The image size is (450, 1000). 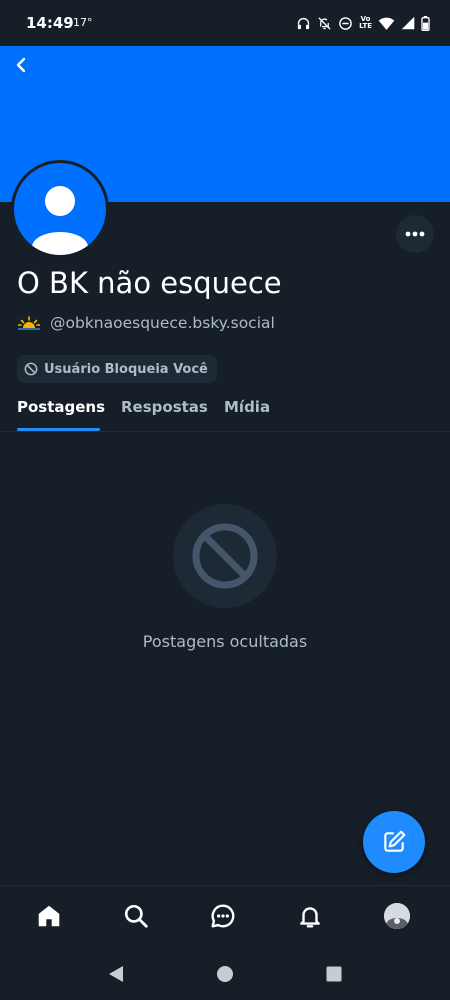 I want to click on status-bar: 14:49 17° Vo LTE, so click(x=225, y=23).